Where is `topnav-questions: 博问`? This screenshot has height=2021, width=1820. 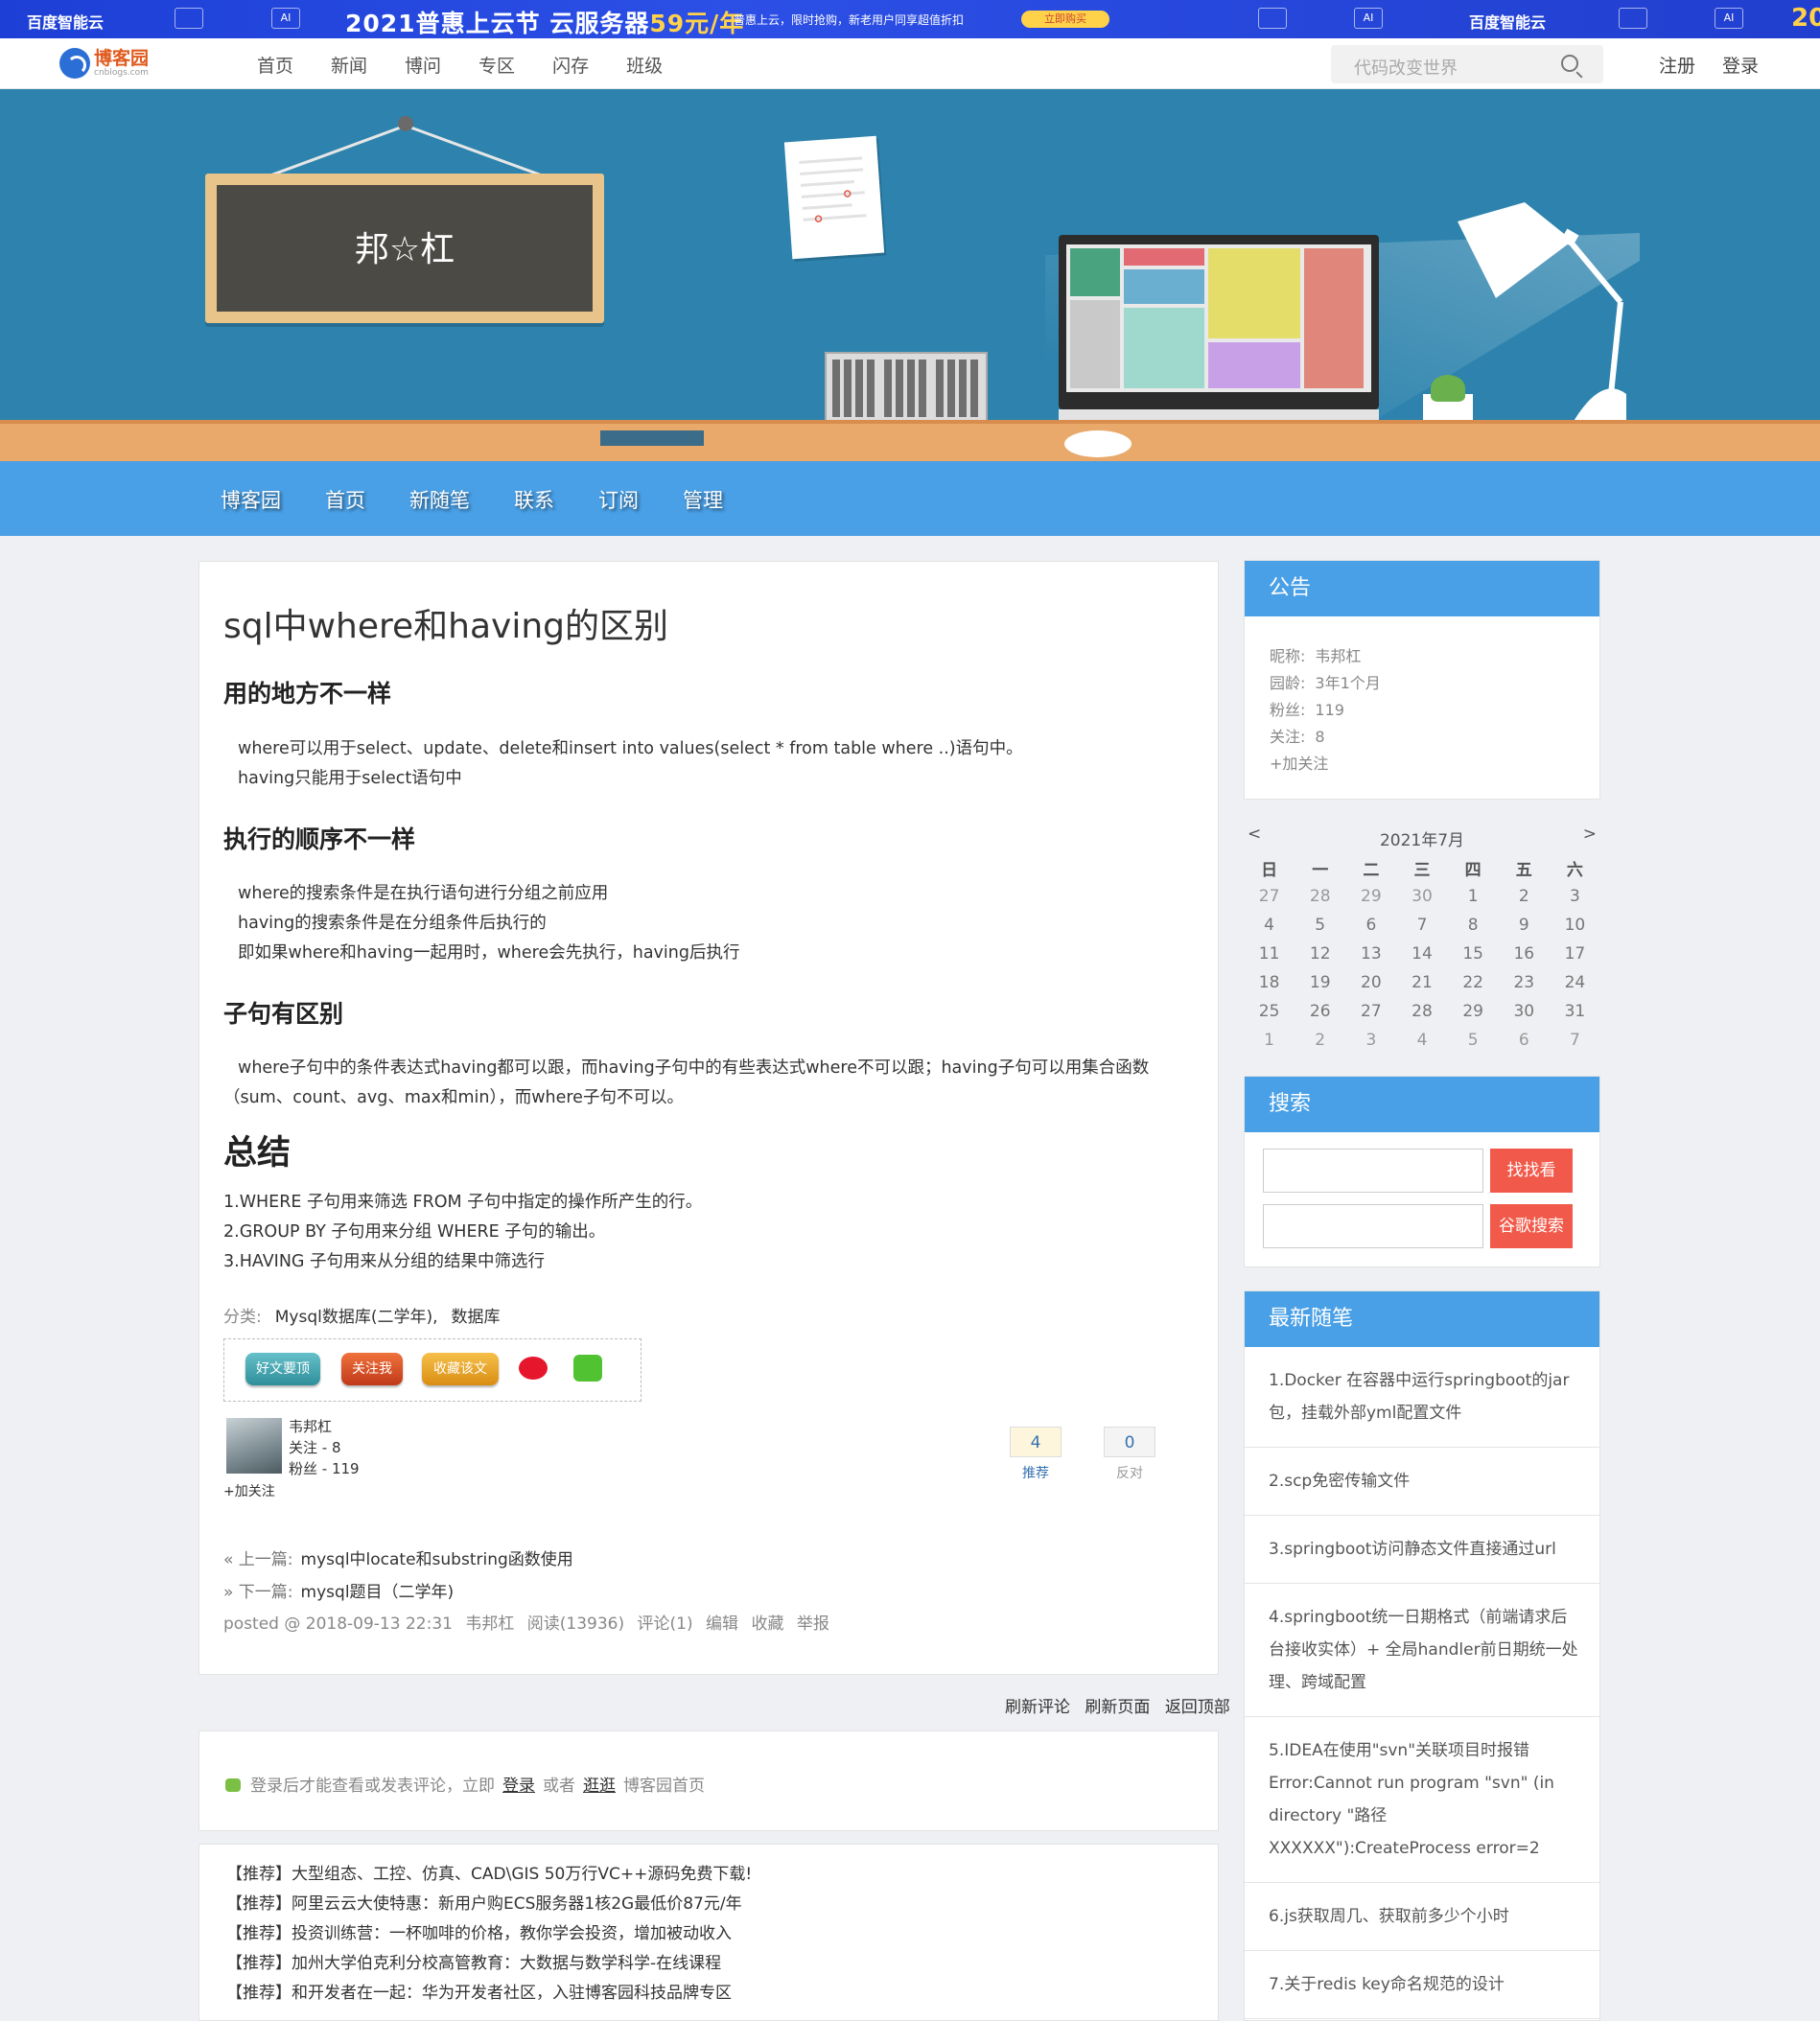 topnav-questions: 博问 is located at coordinates (423, 65).